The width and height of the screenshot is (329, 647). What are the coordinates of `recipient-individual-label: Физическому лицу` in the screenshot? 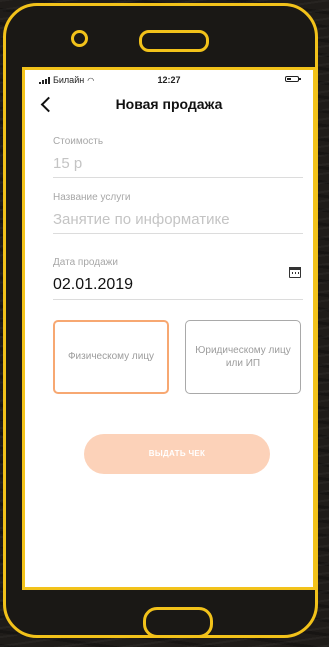 It's located at (111, 357).